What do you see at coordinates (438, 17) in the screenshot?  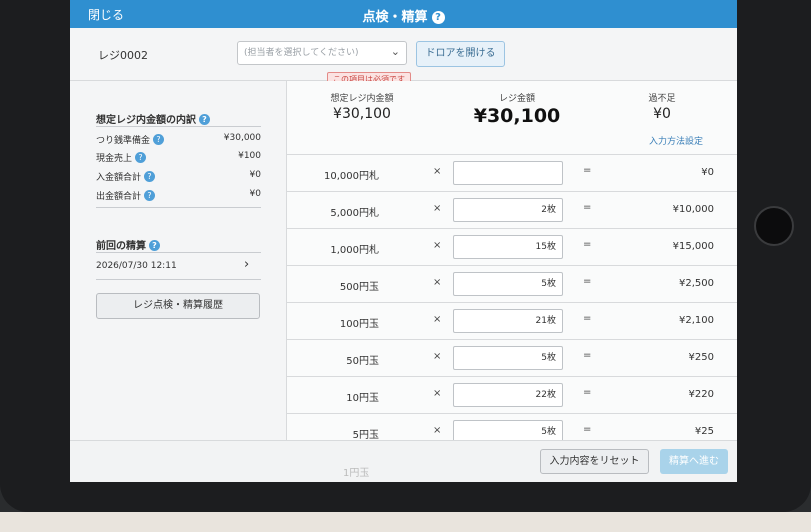 I see `help-circle-icon: ?` at bounding box center [438, 17].